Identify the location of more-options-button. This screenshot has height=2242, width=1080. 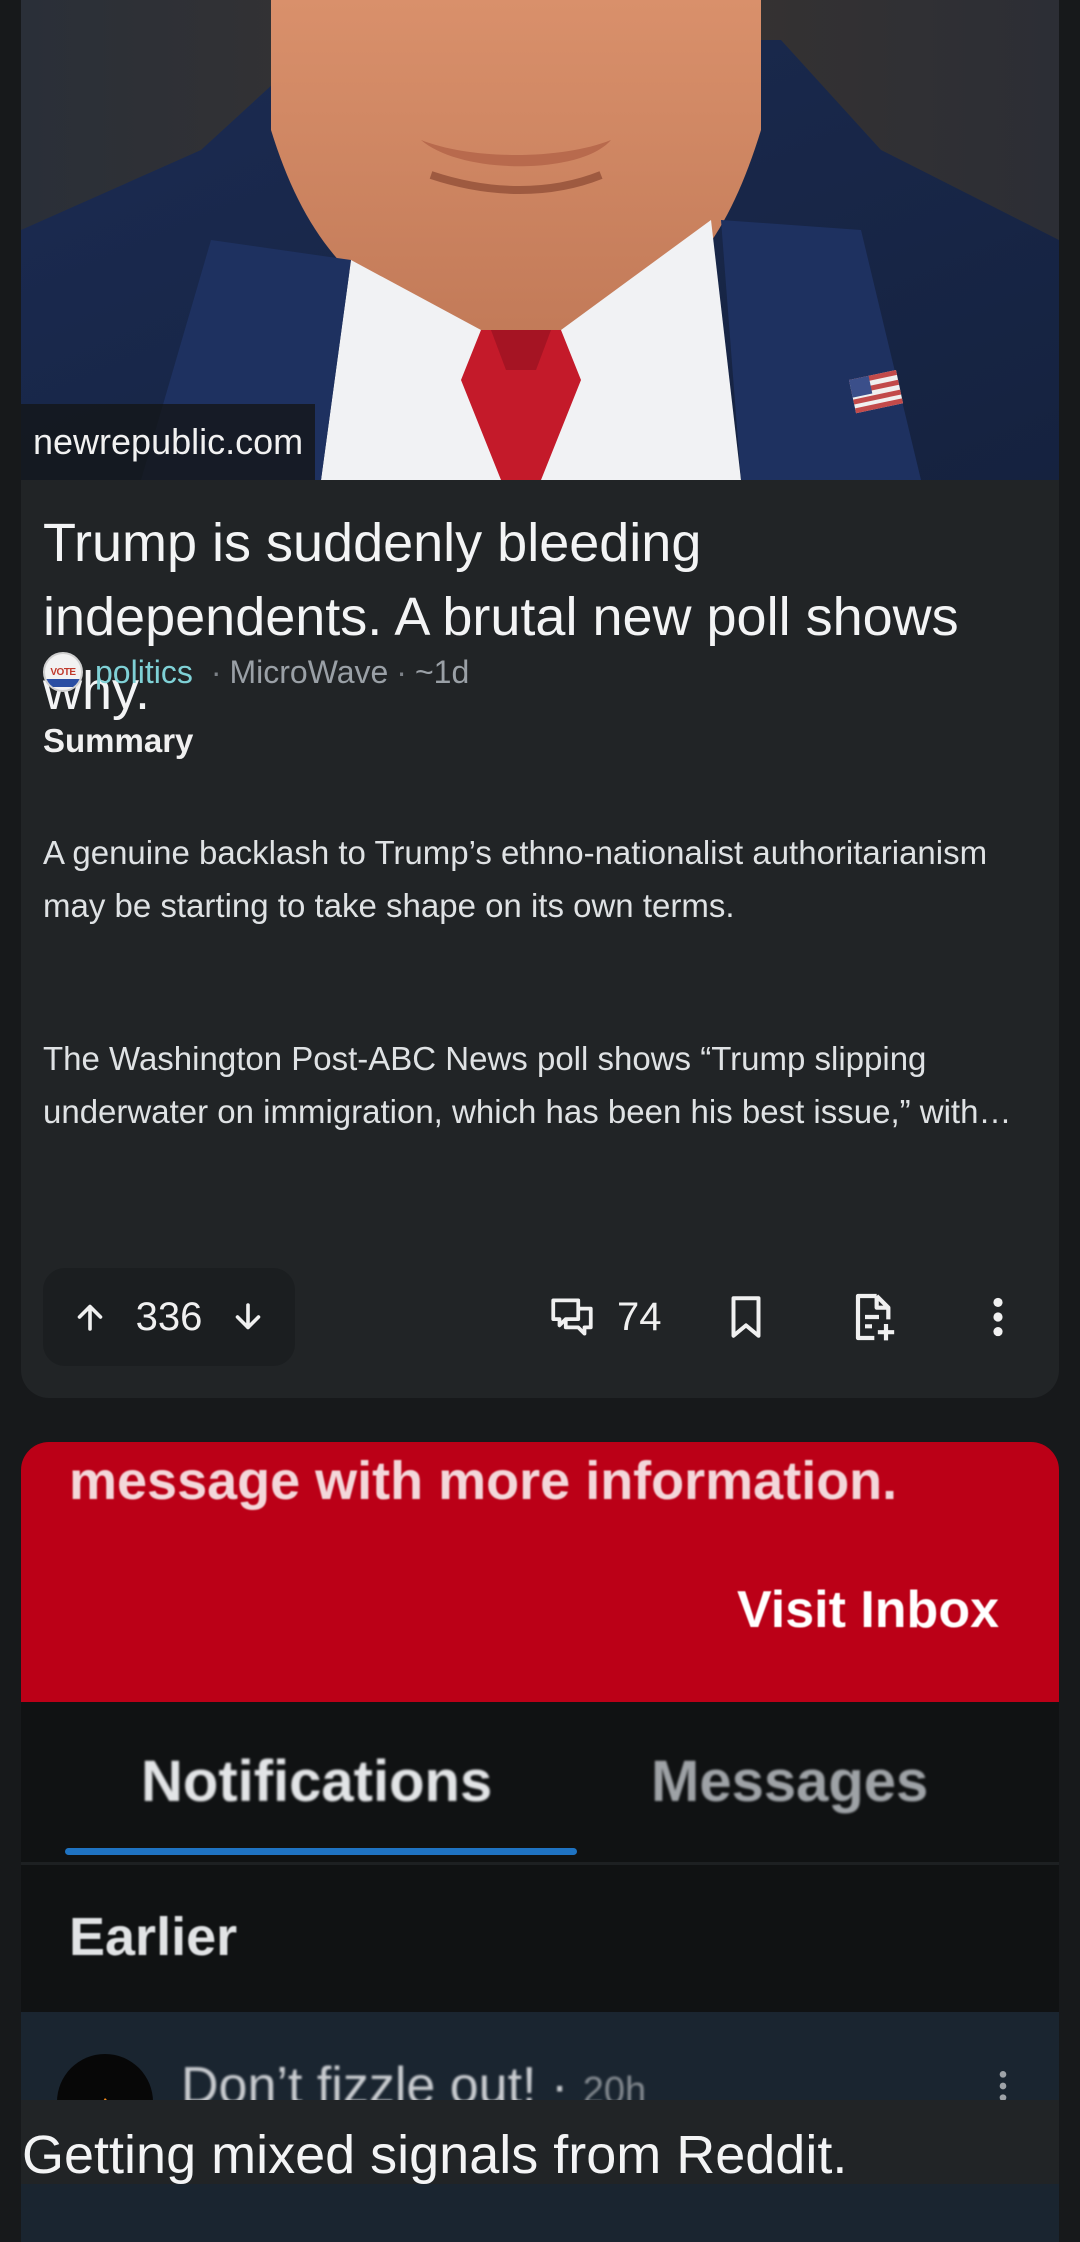
(998, 1317).